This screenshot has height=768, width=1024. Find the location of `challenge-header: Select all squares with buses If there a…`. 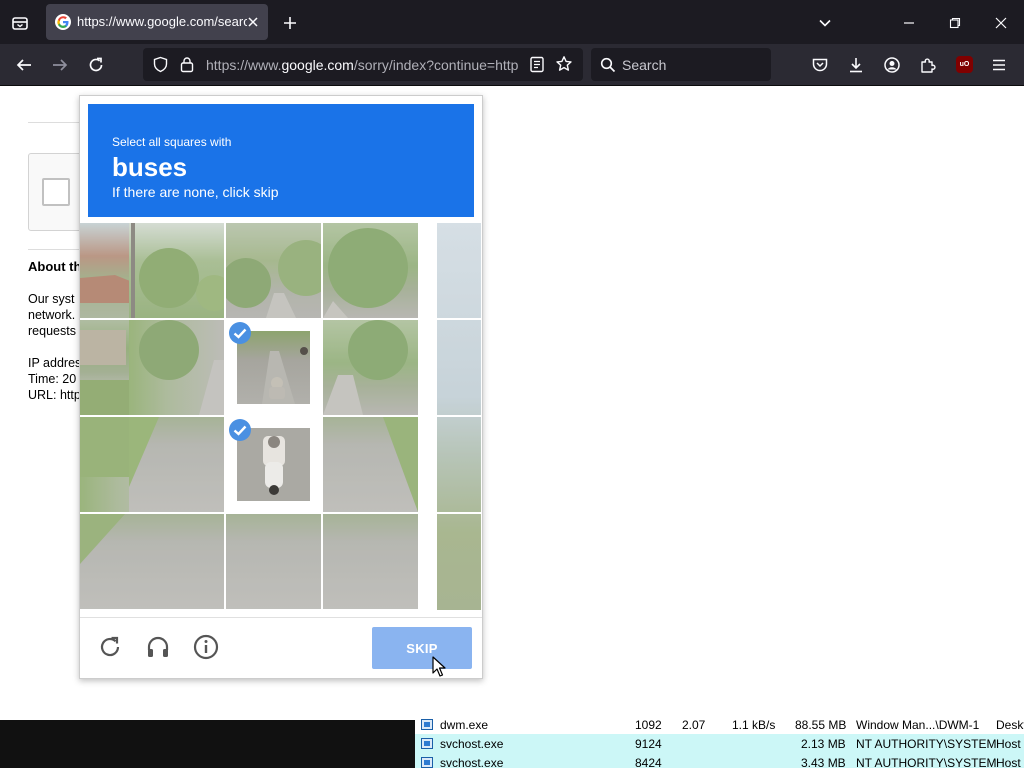

challenge-header: Select all squares with buses If there a… is located at coordinates (281, 160).